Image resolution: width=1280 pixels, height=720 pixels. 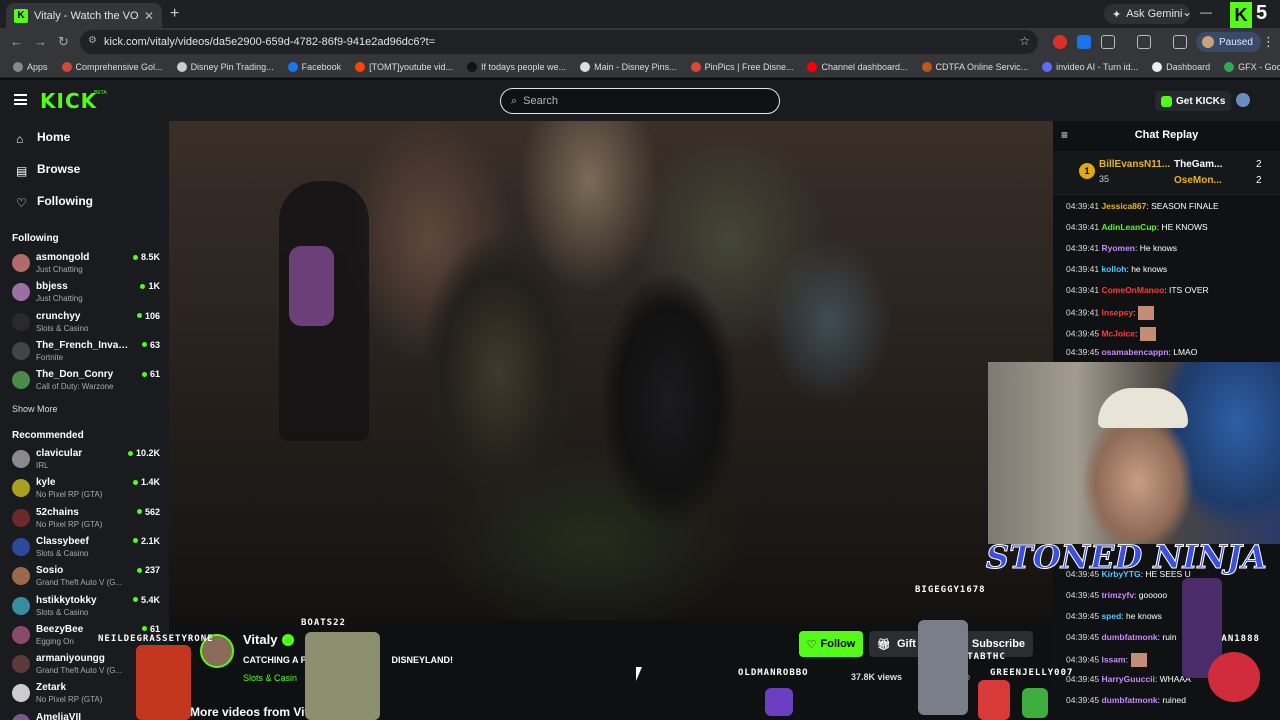 What do you see at coordinates (92, 40) in the screenshot?
I see `site-info-icon: ⚙` at bounding box center [92, 40].